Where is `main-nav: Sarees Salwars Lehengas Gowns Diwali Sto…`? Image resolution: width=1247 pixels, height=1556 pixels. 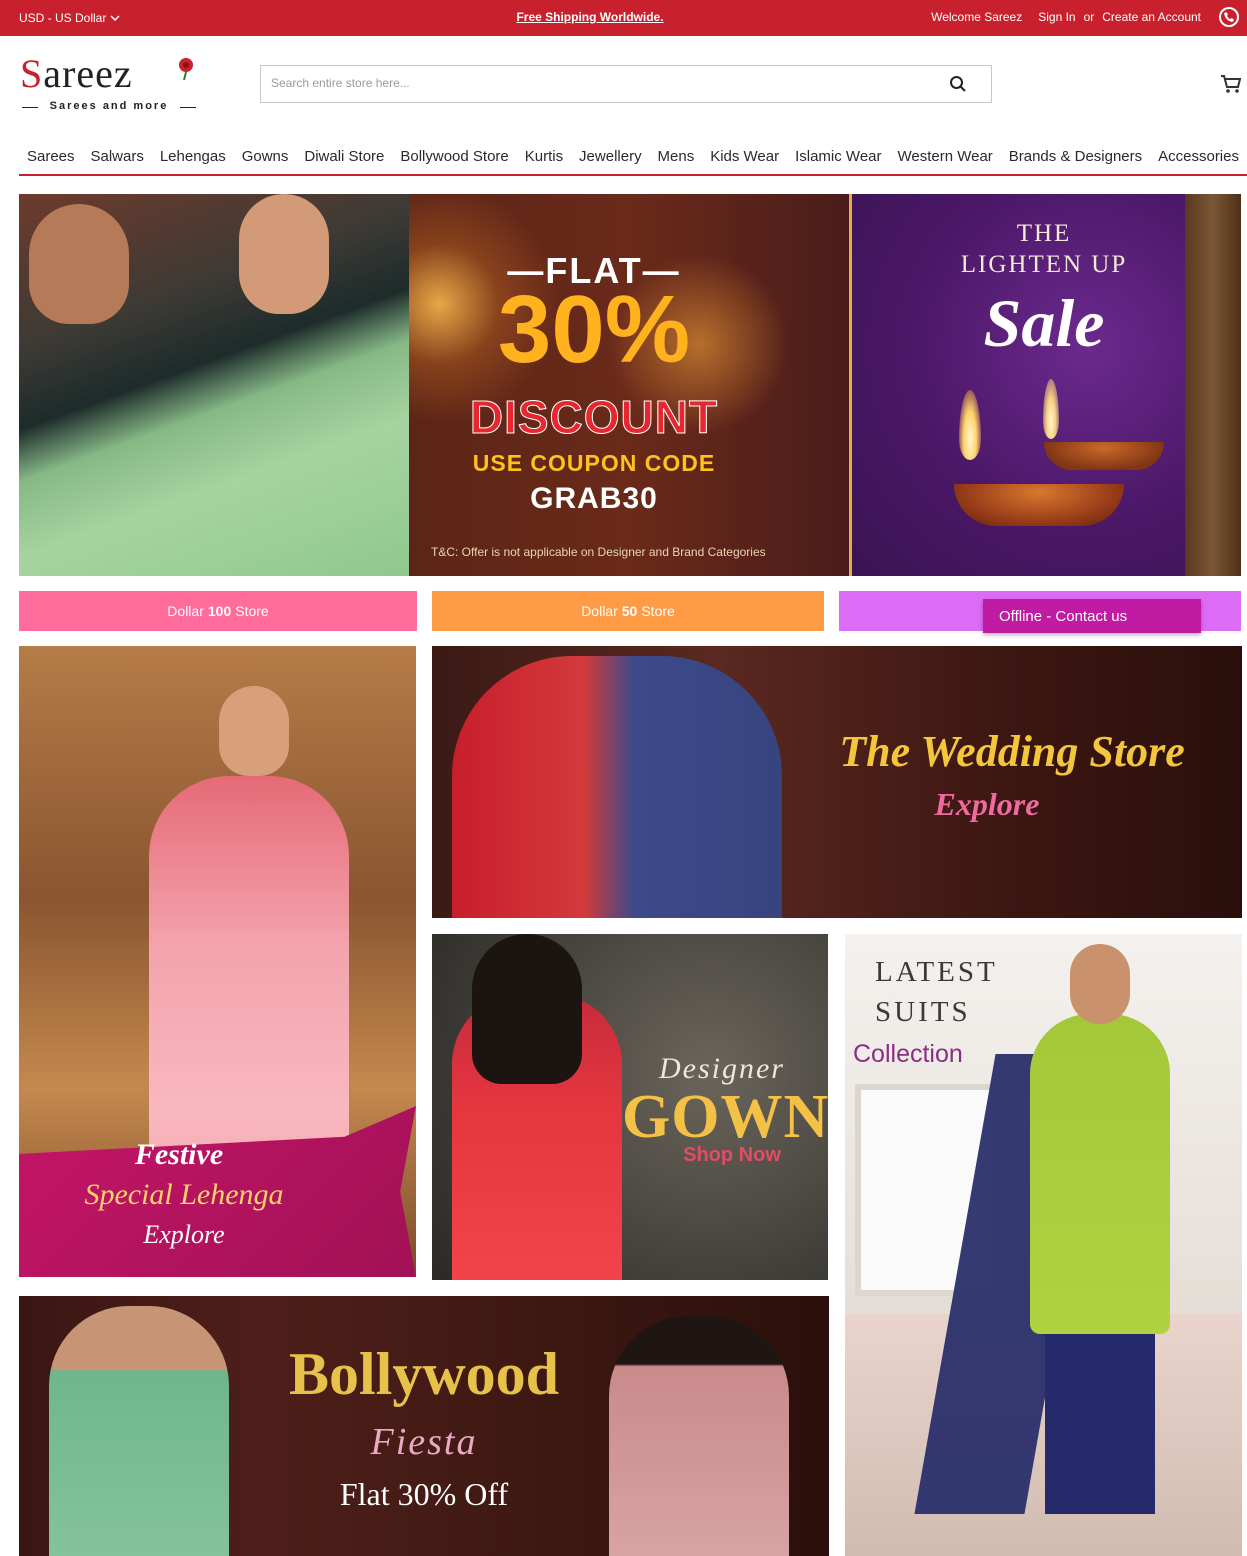 main-nav: Sarees Salwars Lehengas Gowns Diwali Sto… is located at coordinates (633, 158).